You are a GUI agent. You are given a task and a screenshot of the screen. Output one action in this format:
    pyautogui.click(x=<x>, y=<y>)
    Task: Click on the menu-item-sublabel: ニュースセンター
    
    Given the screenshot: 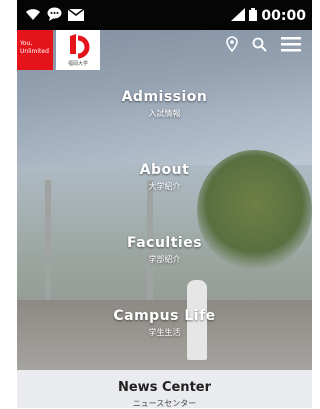 What is the action you would take?
    pyautogui.click(x=164, y=403)
    